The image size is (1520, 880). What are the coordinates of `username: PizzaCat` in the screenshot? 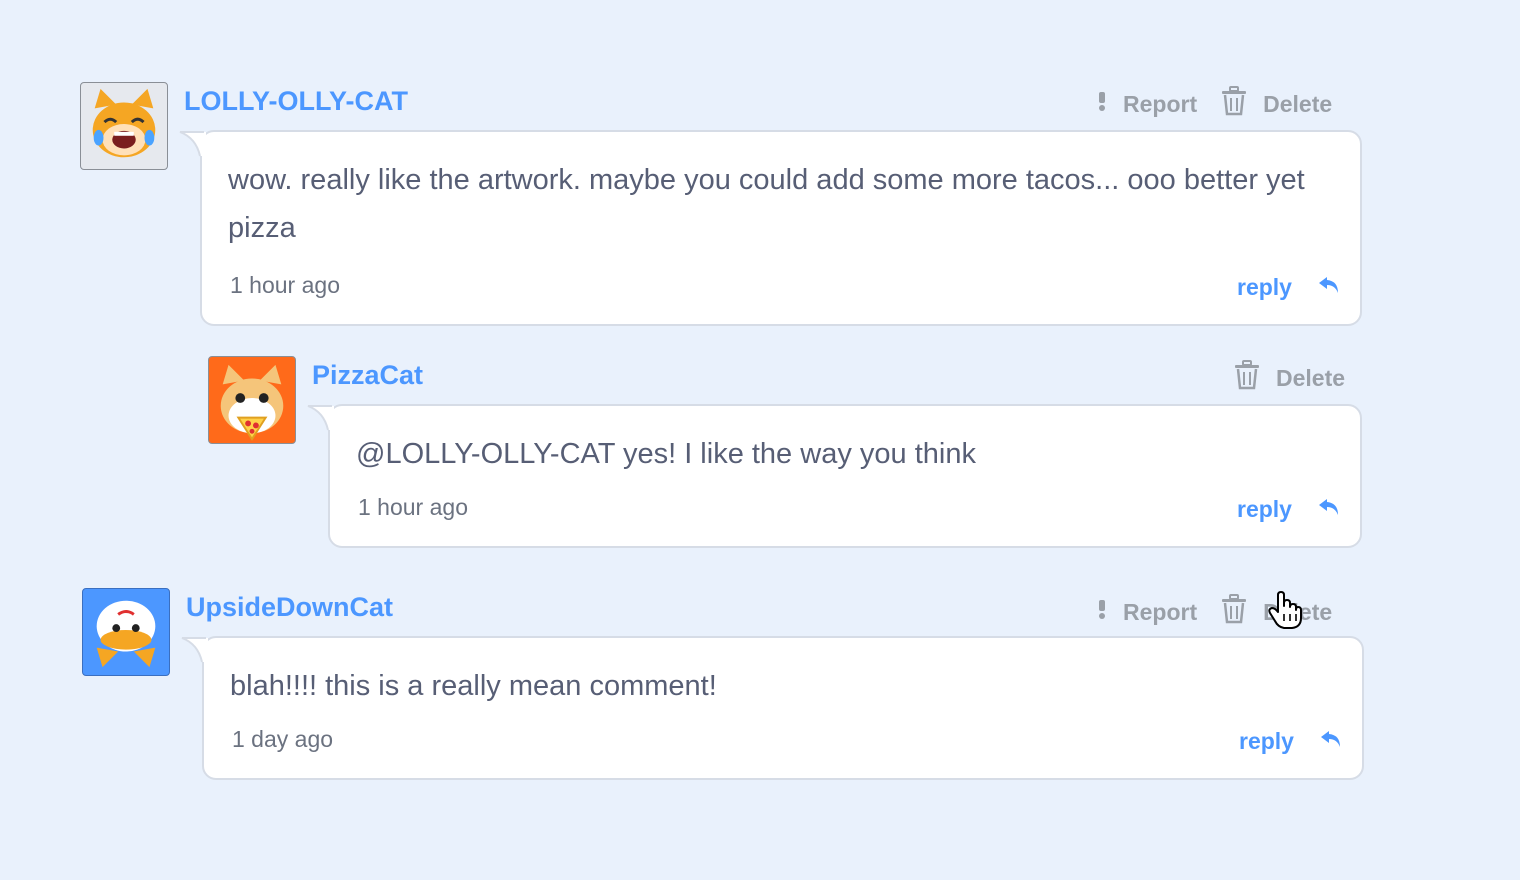 It's located at (367, 375).